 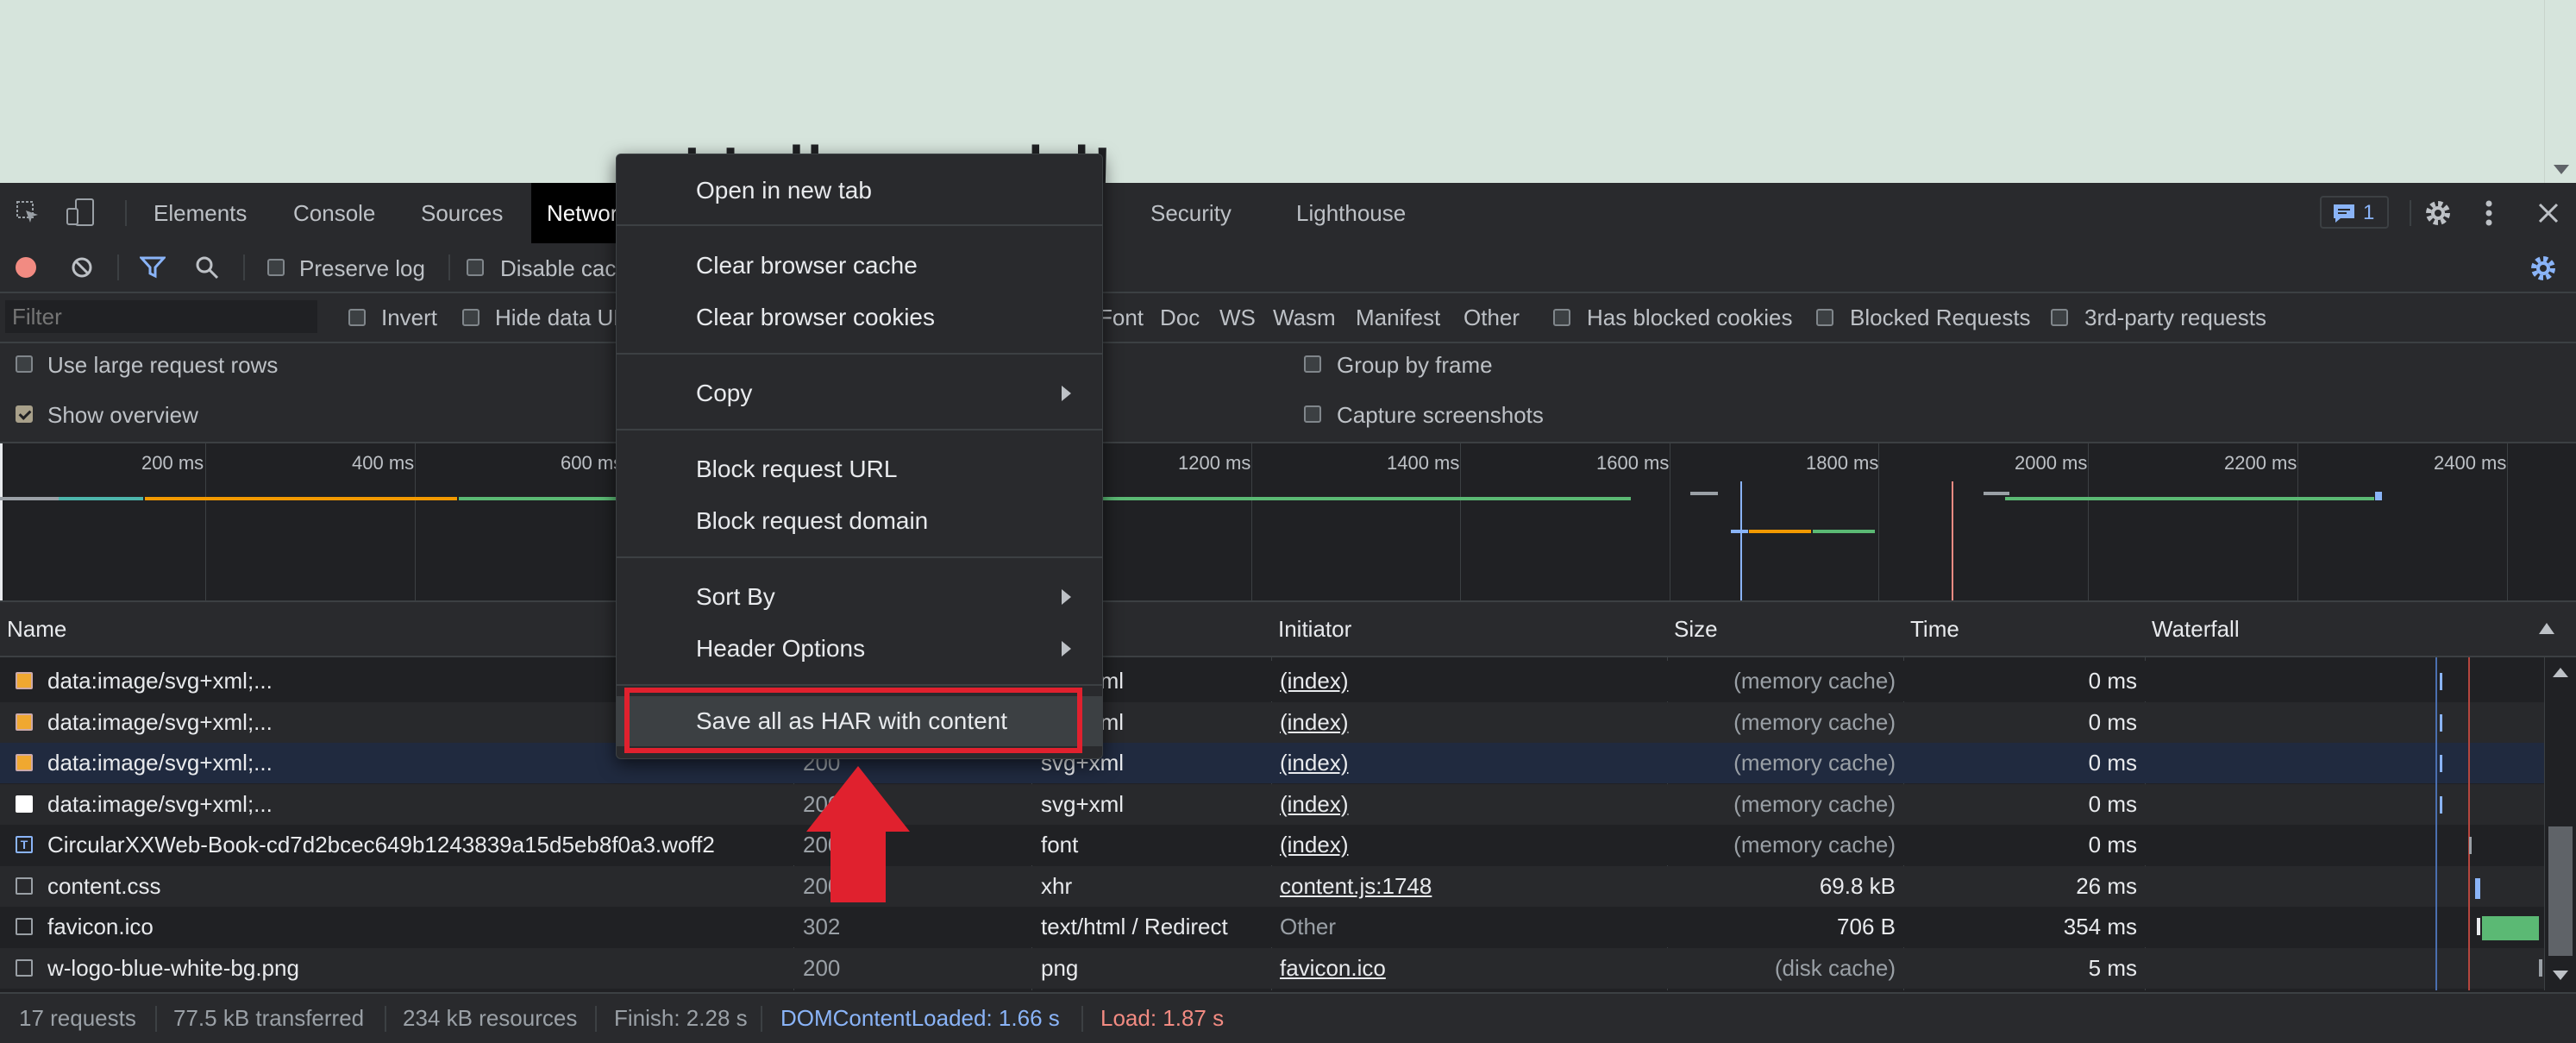 What do you see at coordinates (334, 213) in the screenshot?
I see `tab-console: Console` at bounding box center [334, 213].